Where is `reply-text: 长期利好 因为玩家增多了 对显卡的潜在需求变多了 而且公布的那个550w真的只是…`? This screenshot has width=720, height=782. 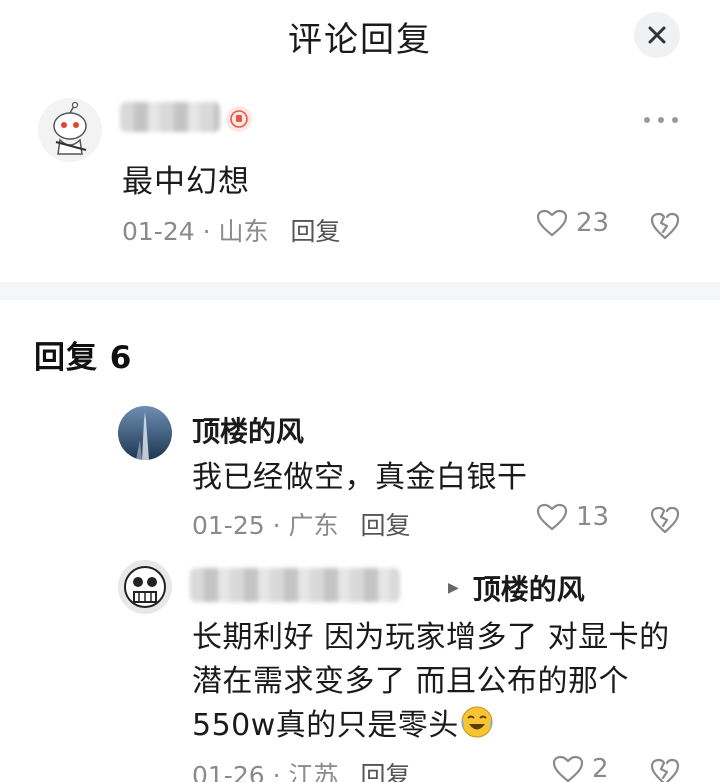
reply-text: 长期利好 因为玩家增多了 对显卡的潜在需求变多了 而且公布的那个550w真的只是… is located at coordinates (437, 682).